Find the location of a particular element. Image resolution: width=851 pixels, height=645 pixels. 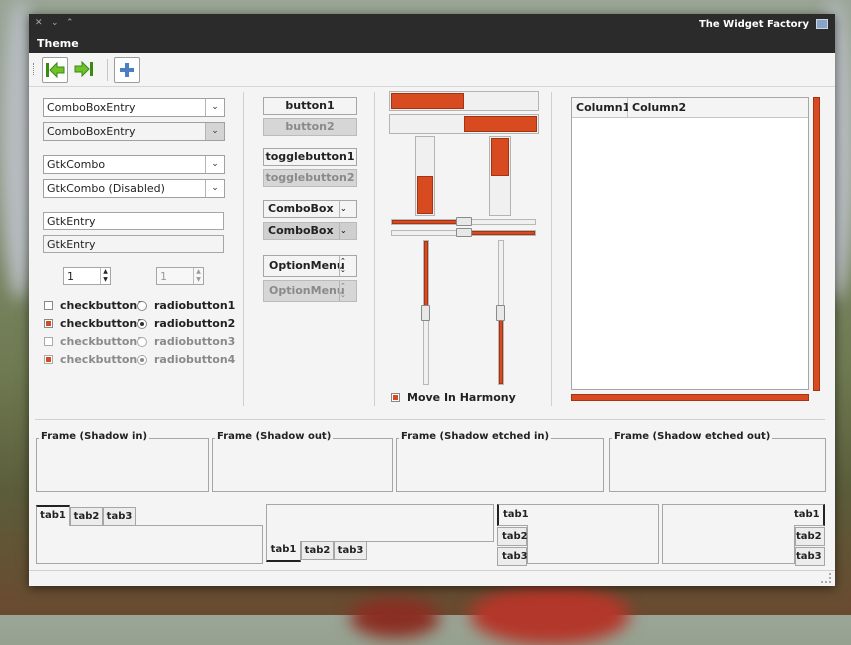

menu-bar: Theme is located at coordinates (432, 44).